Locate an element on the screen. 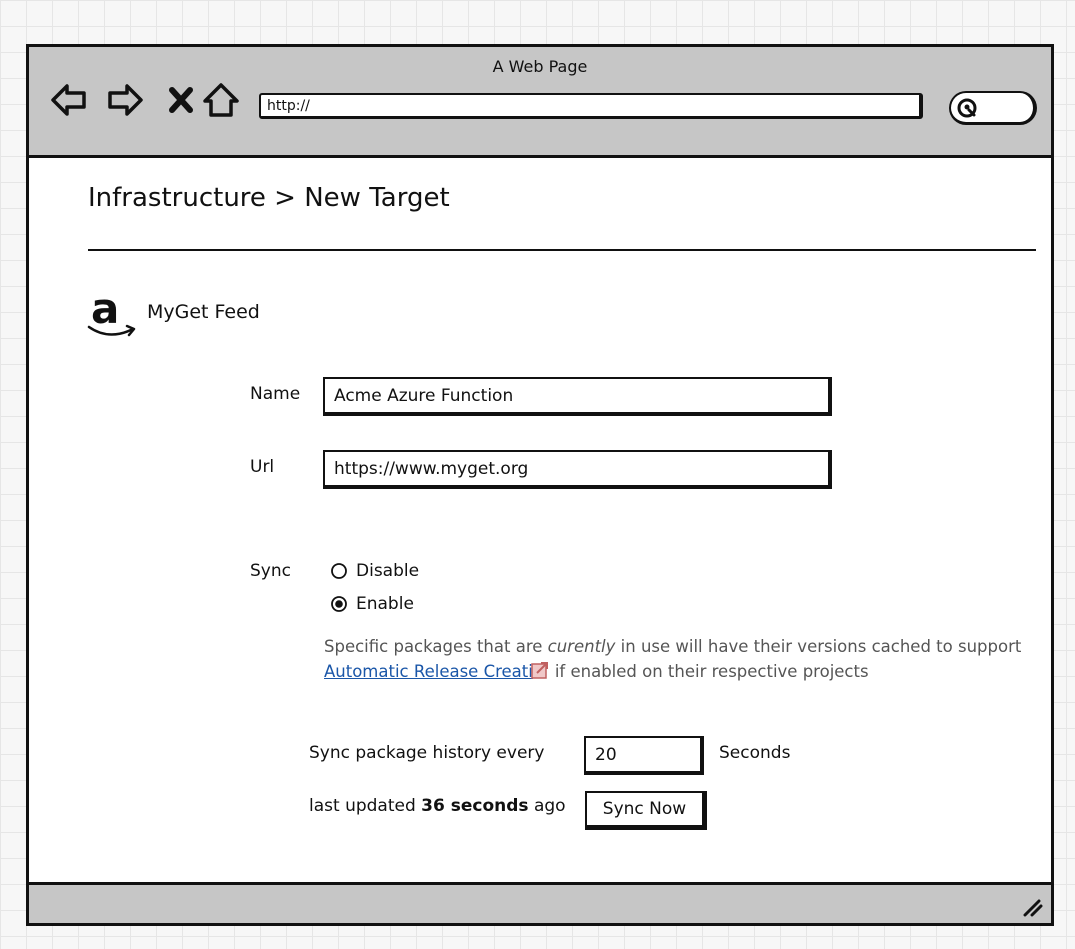  stop-icon is located at coordinates (181, 100).